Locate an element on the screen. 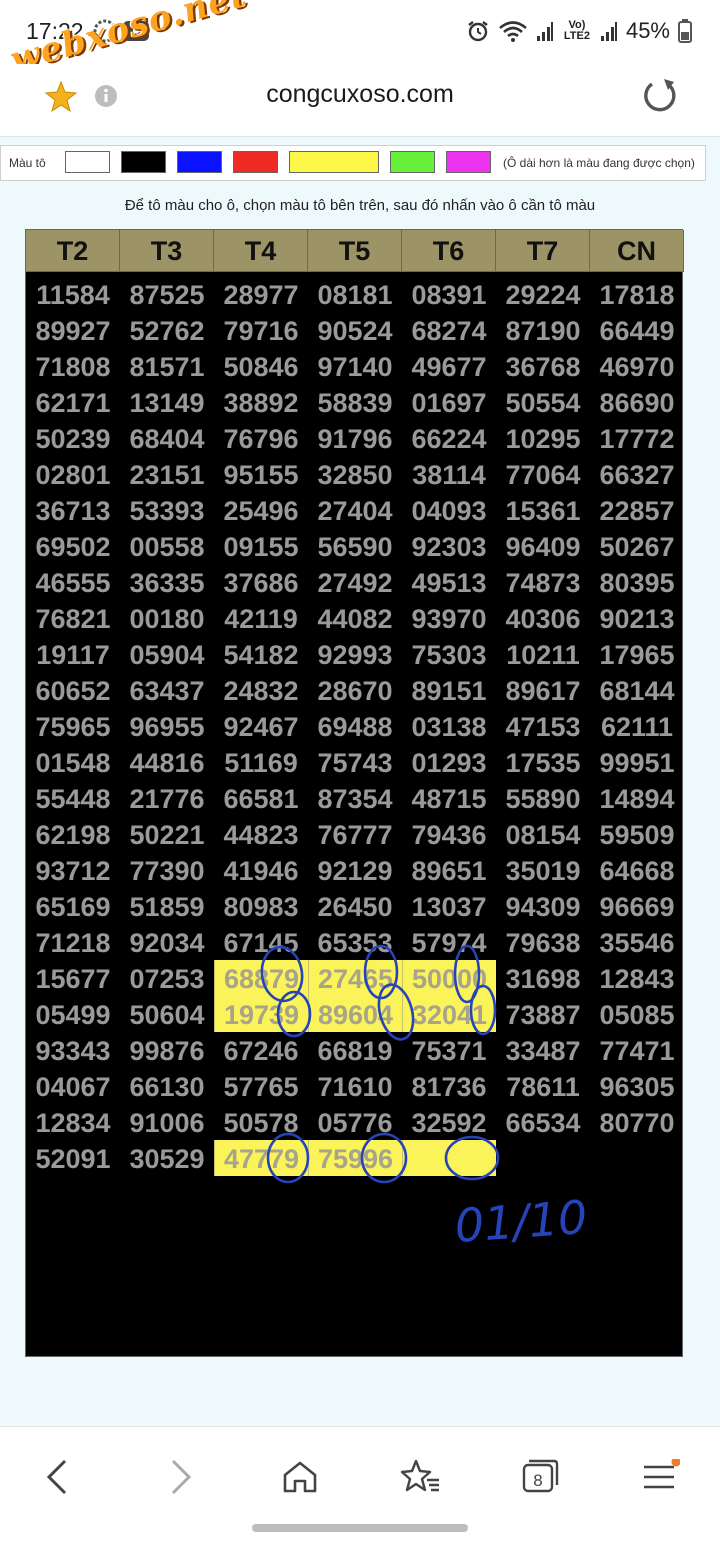  tab-count: 8 is located at coordinates (537, 1480).